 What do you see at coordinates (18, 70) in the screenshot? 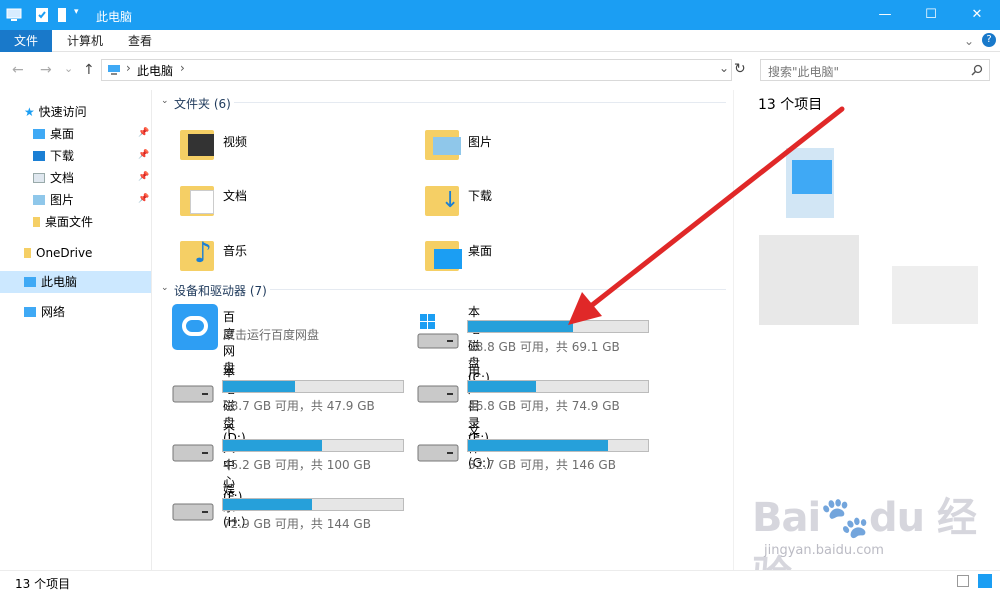
I see `back-button: ←` at bounding box center [18, 70].